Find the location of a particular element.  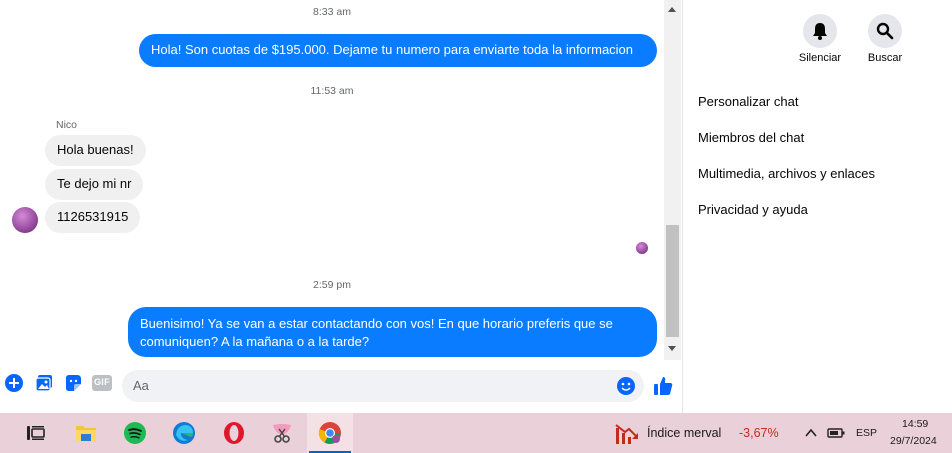

opera-icon is located at coordinates (234, 433).